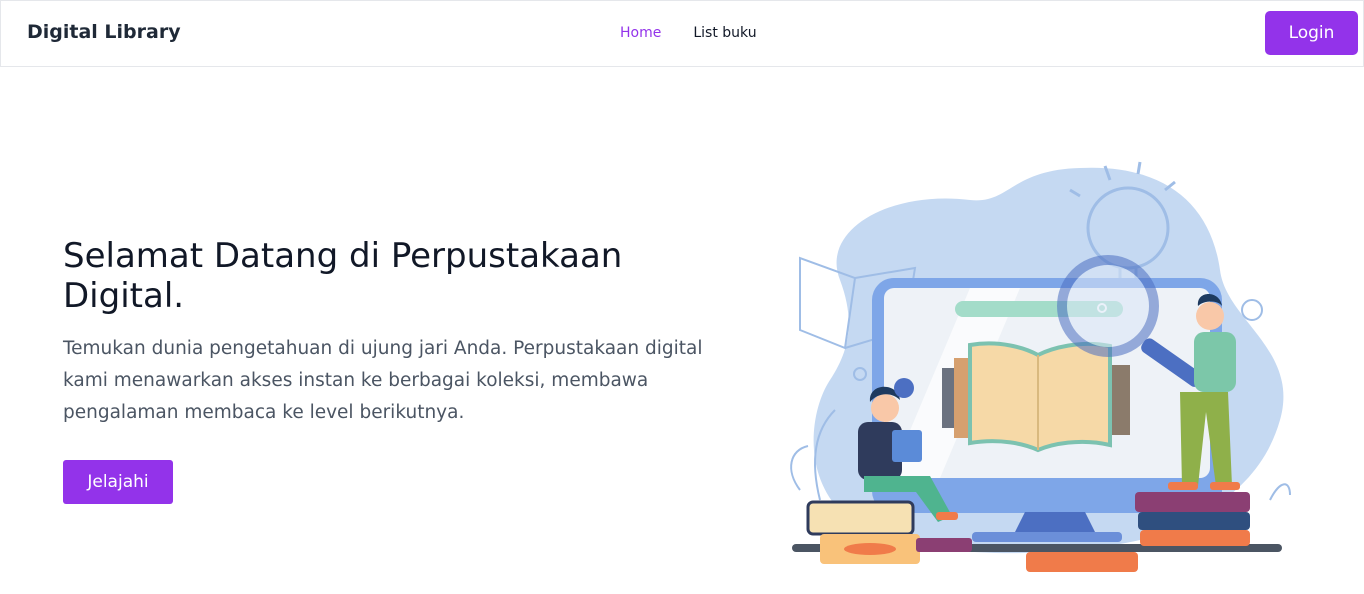 This screenshot has height=594, width=1364. I want to click on navbar: Digital Library Home List buku Login, so click(682, 33).